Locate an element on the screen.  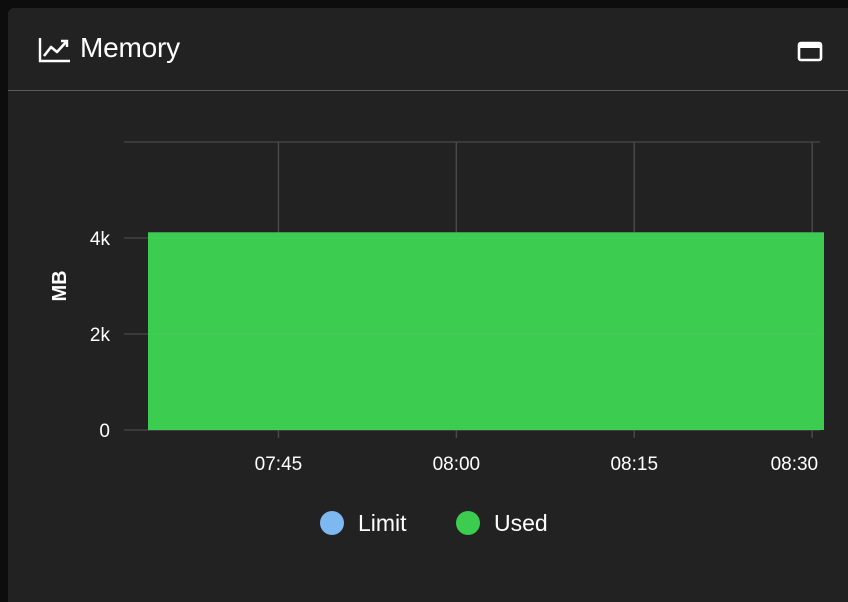
chart-legend: Limit Used is located at coordinates (428, 523).